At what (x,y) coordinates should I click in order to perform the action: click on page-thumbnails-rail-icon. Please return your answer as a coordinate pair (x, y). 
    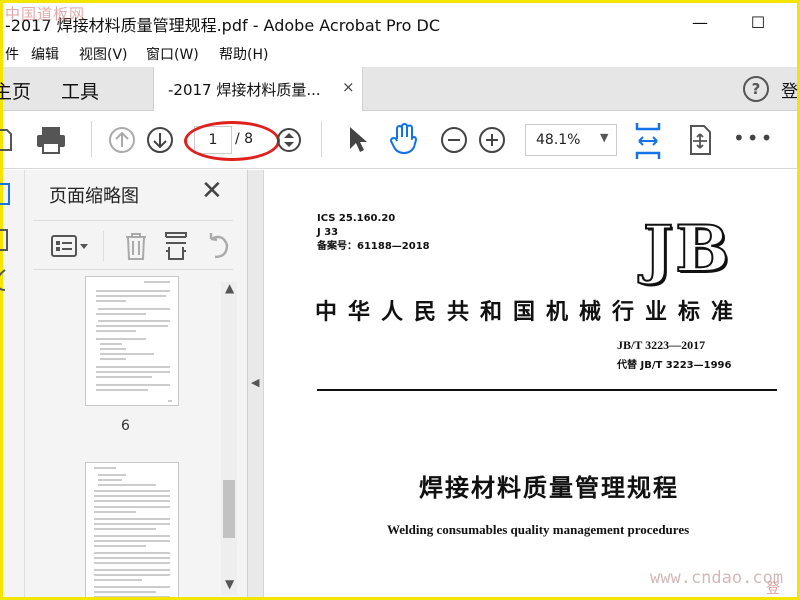
    Looking at the image, I should click on (7, 195).